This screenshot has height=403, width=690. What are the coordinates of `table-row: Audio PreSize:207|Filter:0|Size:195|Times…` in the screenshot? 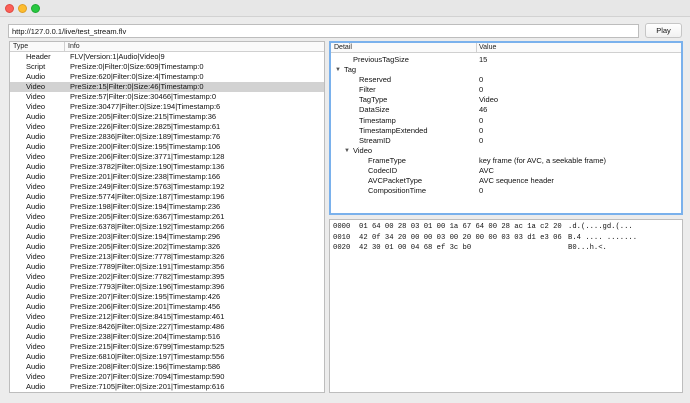 It's located at (167, 297).